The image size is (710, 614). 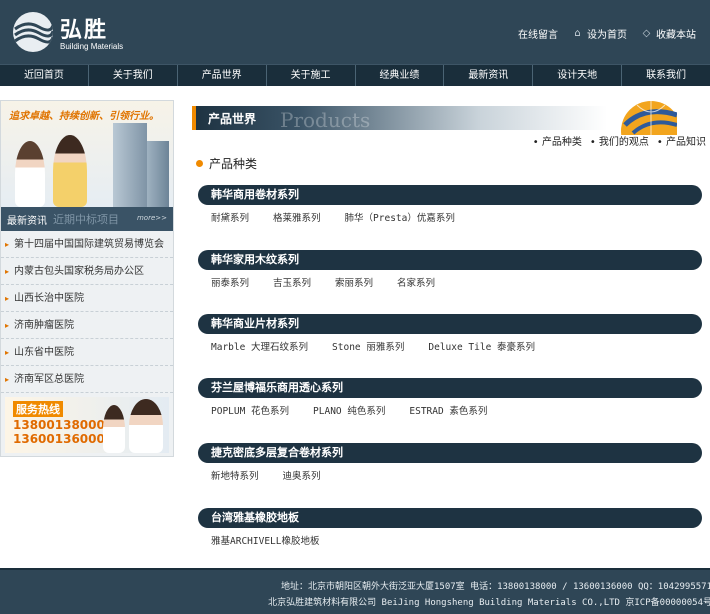 What do you see at coordinates (59, 425) in the screenshot?
I see `hotline-number: 13800138000` at bounding box center [59, 425].